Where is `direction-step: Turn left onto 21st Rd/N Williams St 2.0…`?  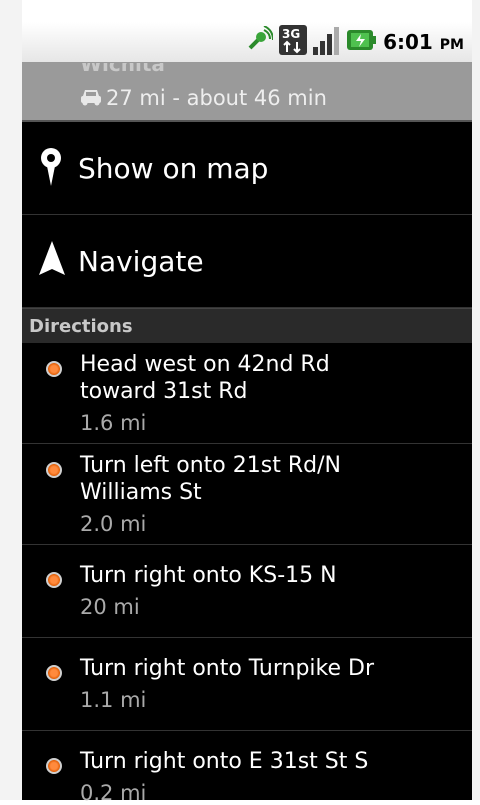
direction-step: Turn left onto 21st Rd/N Williams St 2.0… is located at coordinates (247, 494).